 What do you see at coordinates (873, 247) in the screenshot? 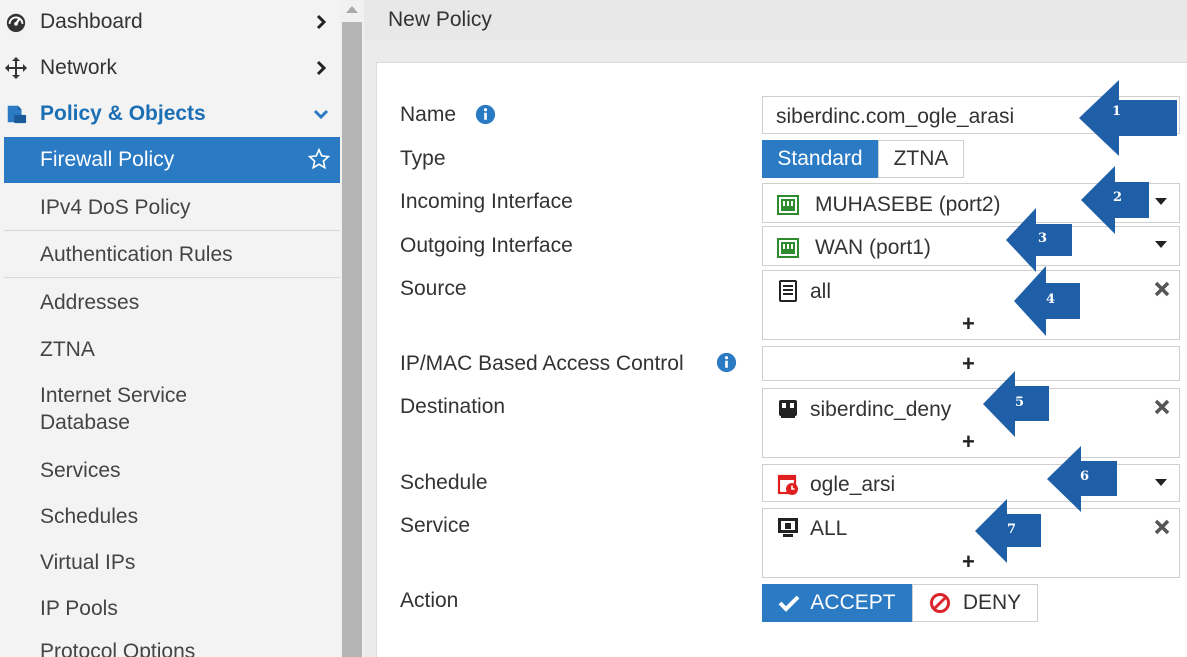
I see `outgoing-interface-value: WAN (port1)` at bounding box center [873, 247].